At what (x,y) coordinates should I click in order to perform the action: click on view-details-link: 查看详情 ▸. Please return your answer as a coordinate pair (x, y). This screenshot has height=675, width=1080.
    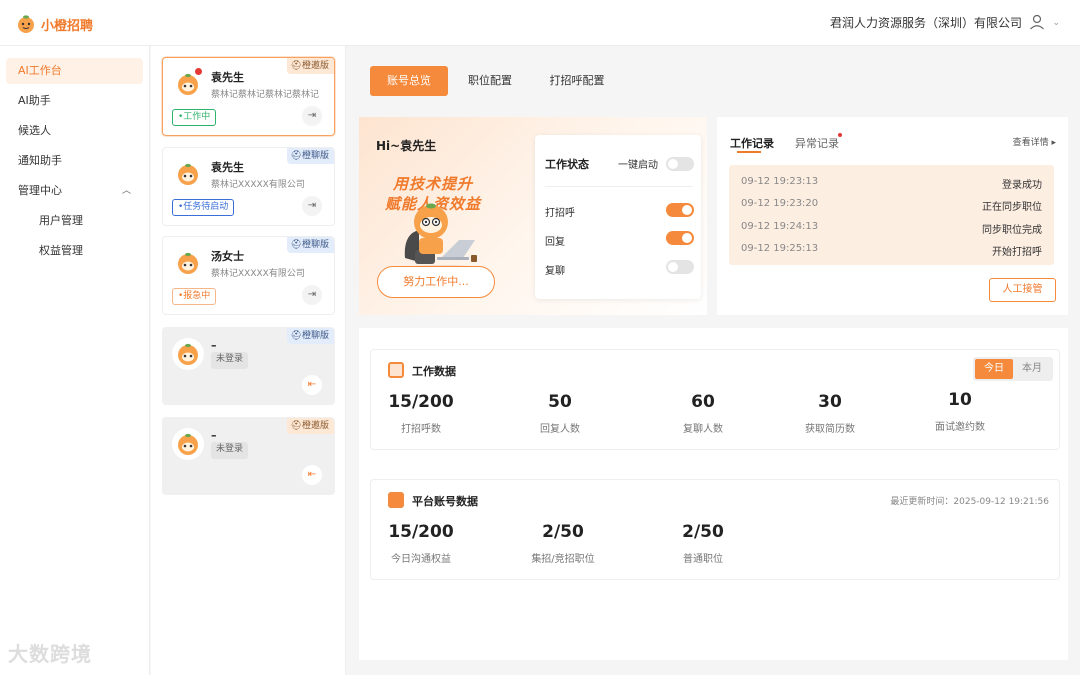
    Looking at the image, I should click on (1034, 141).